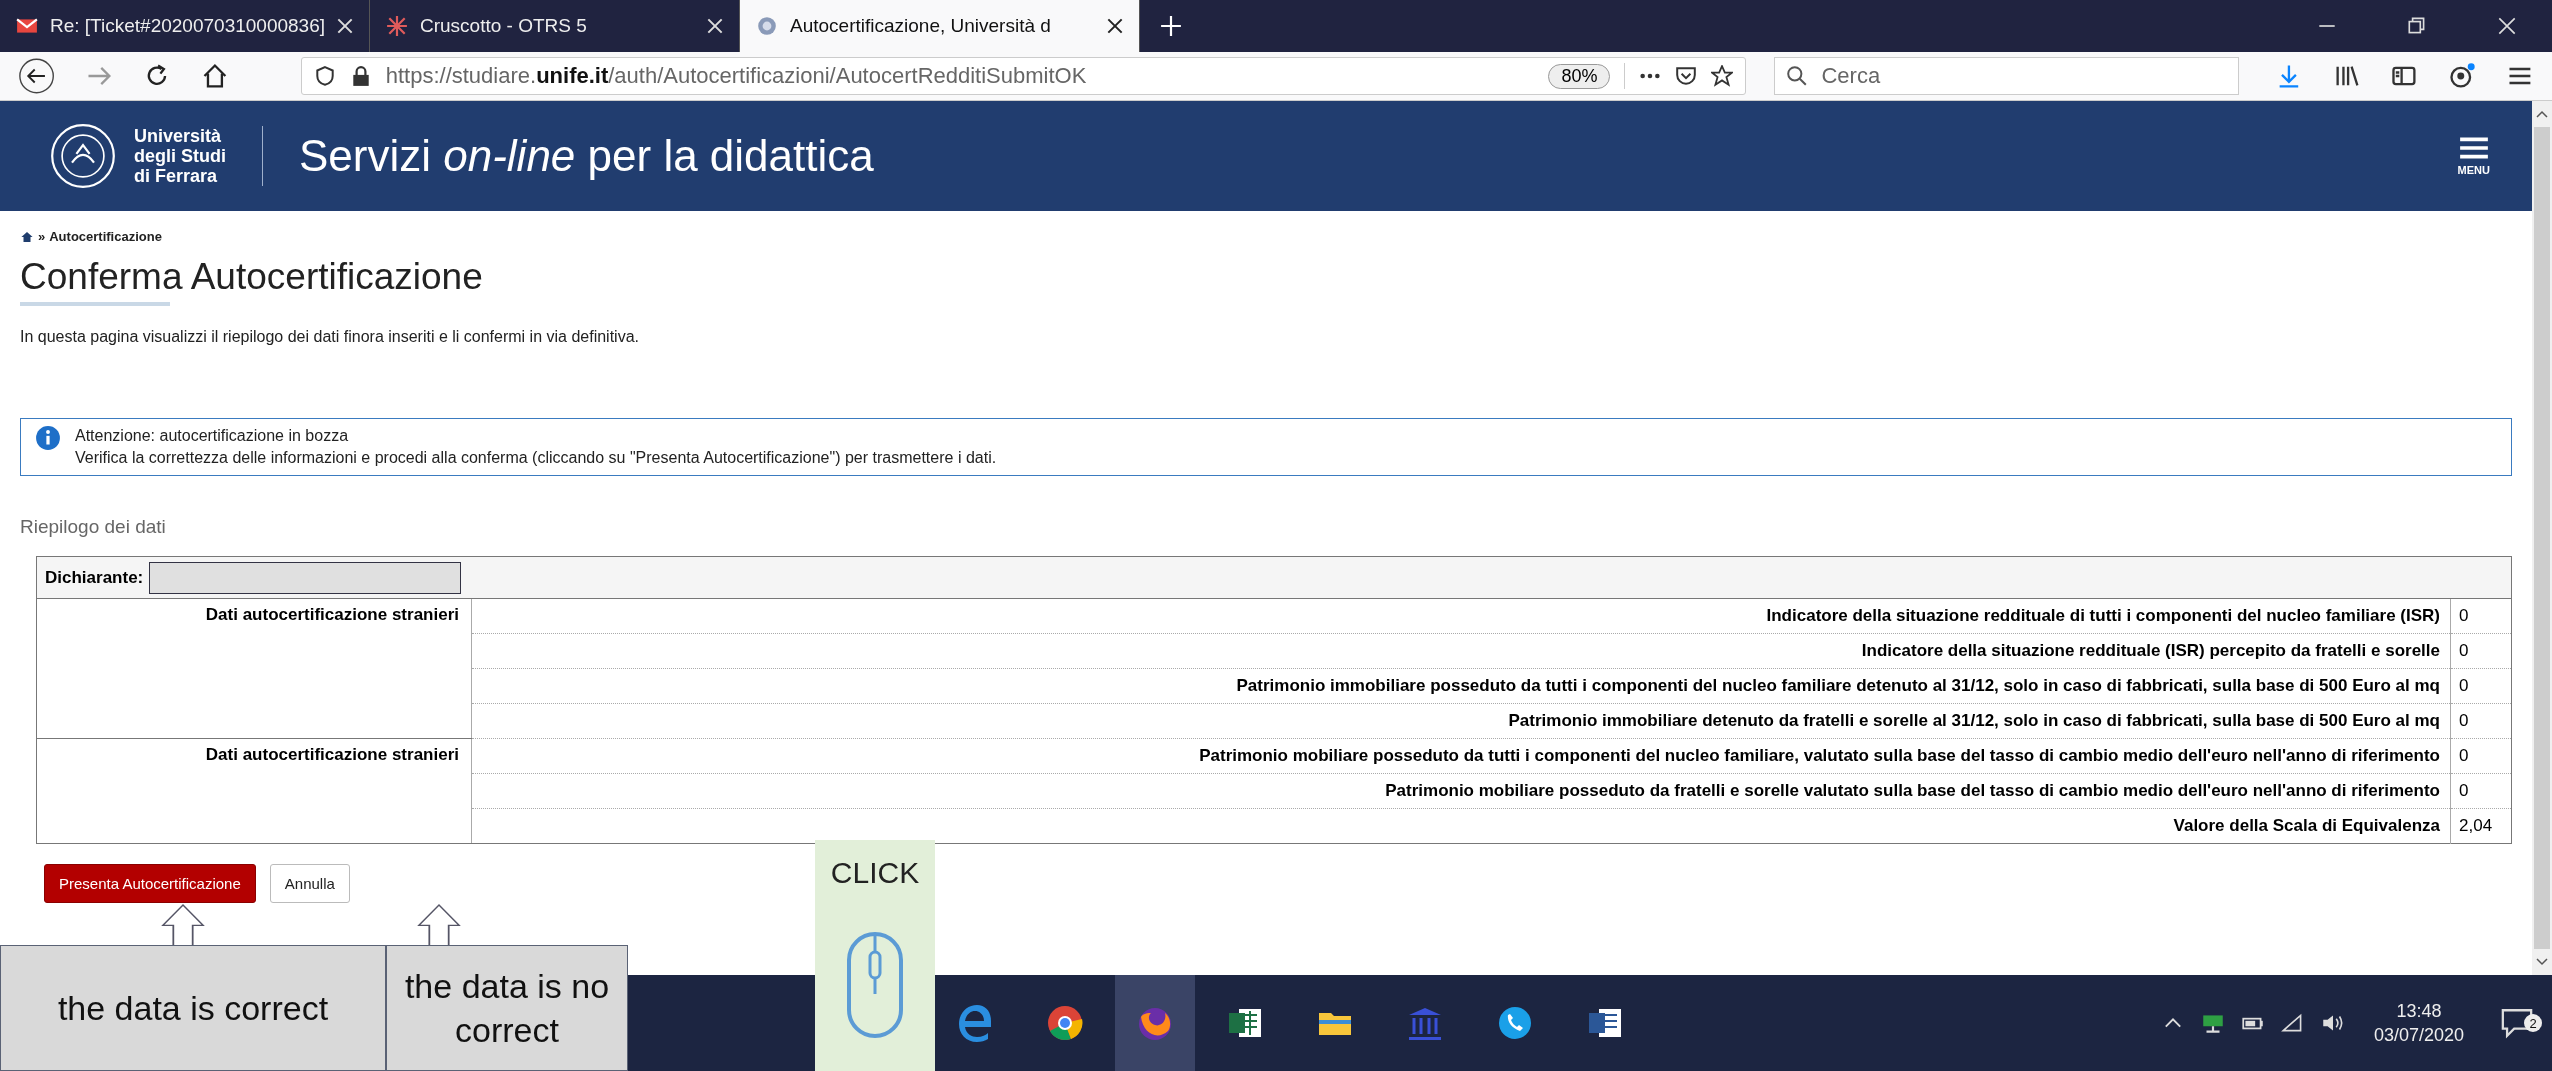 The height and width of the screenshot is (1071, 2552). Describe the element at coordinates (1579, 76) in the screenshot. I see `zoom-level: 80%` at that location.